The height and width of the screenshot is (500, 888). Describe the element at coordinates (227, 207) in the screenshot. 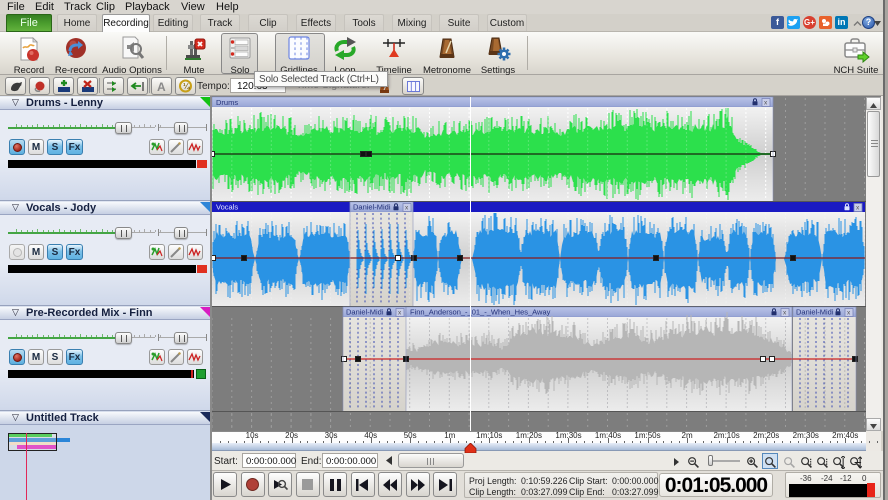

I see `svg-text: Vocals` at that location.